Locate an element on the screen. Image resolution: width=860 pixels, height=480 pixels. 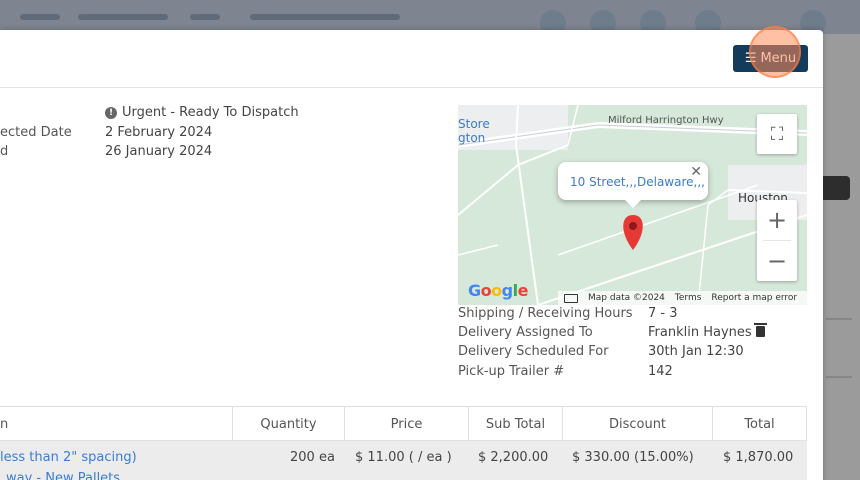
map-report-link: Report a map error is located at coordinates (754, 298).